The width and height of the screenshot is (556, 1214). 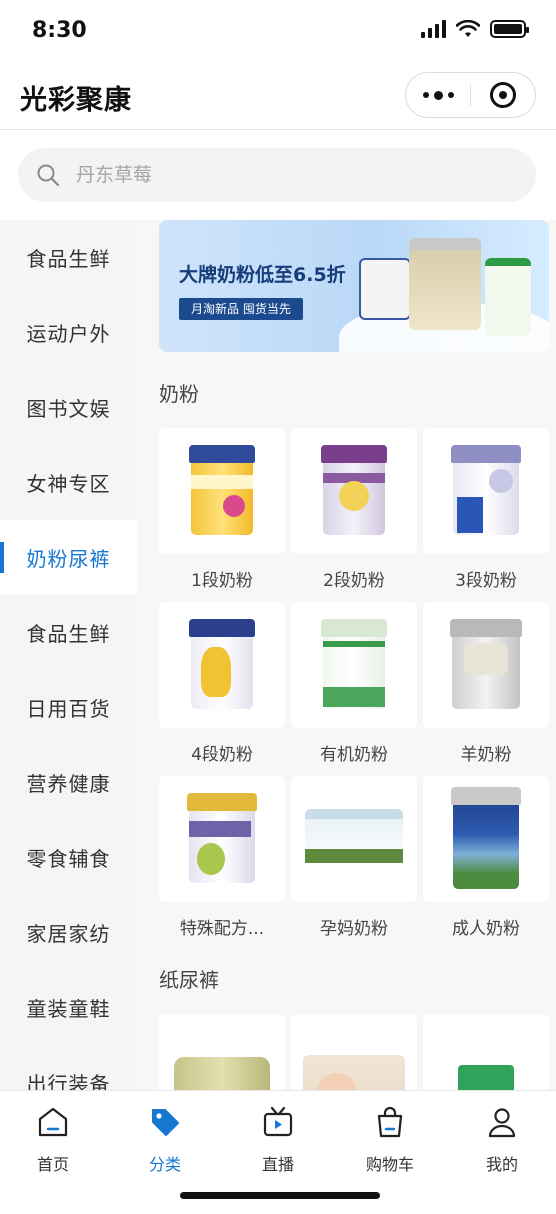 What do you see at coordinates (502, 1123) in the screenshot?
I see `user-icon` at bounding box center [502, 1123].